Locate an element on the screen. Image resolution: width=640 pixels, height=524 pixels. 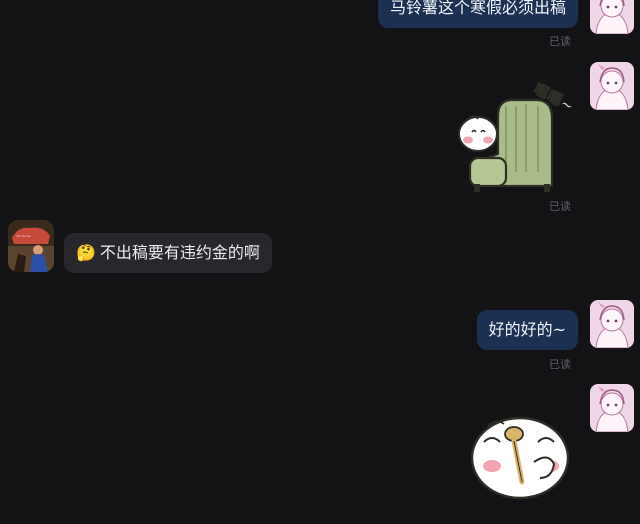
message-text: 马铃薯这个寒假必须出稿 is located at coordinates (477, 8).